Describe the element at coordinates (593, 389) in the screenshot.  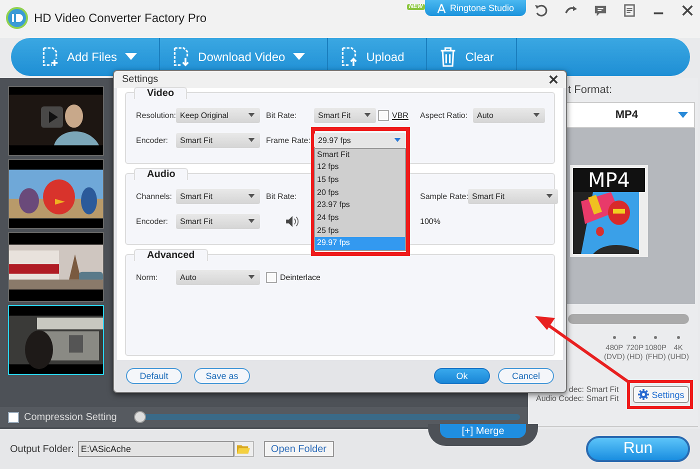
I see `video-codec-text: dec: Smart Fit` at that location.